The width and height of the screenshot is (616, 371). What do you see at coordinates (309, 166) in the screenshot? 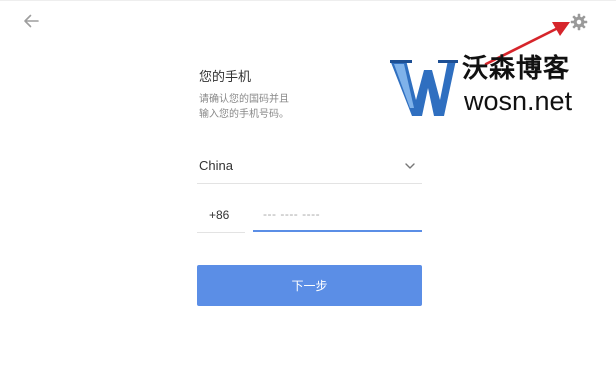
I see `country-select: China` at bounding box center [309, 166].